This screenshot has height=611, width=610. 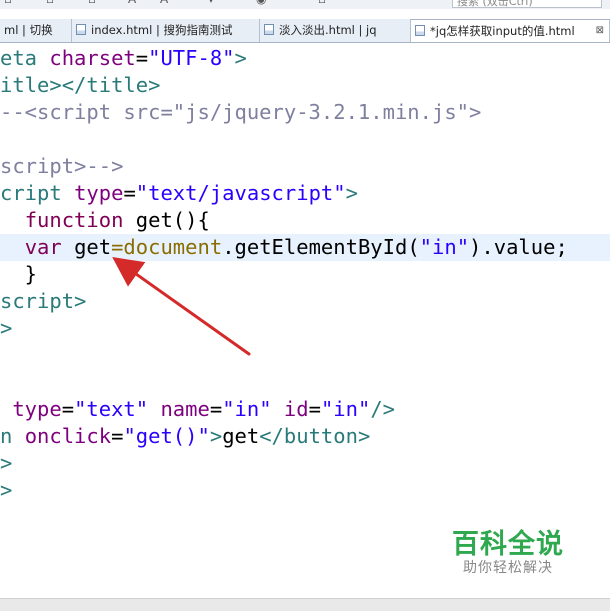 I want to click on code-line: --<script src="js/jquery-3.2.1.min.js">, so click(x=305, y=112).